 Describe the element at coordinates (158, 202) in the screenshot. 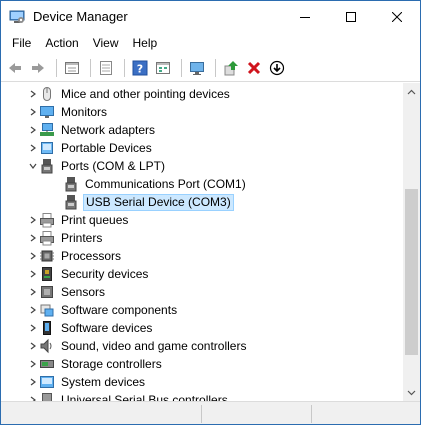

I see `tree-item-label-selected: USB Serial Device (COM3)` at that location.